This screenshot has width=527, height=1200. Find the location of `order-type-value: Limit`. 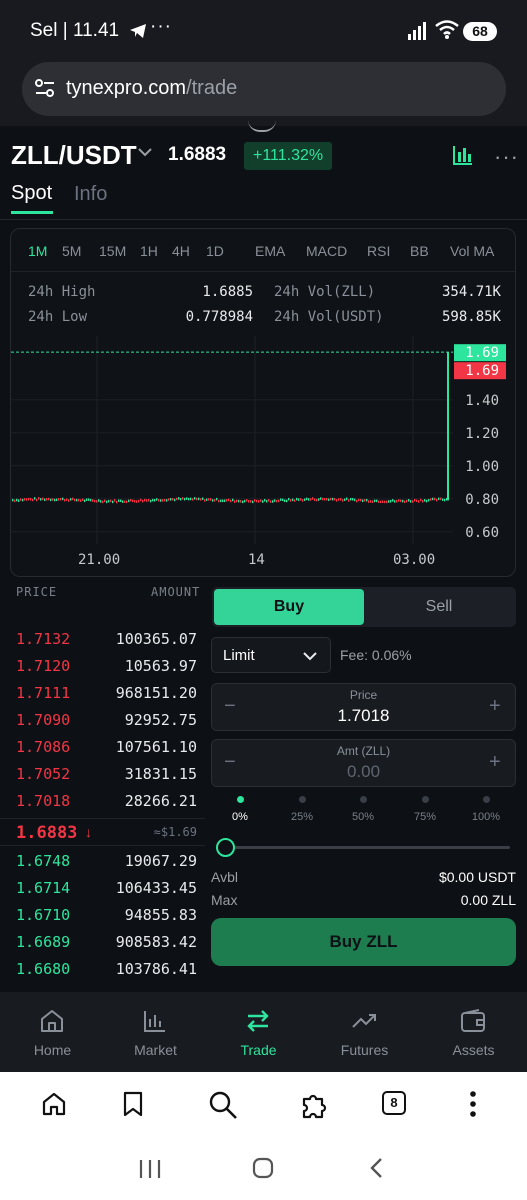

order-type-value: Limit is located at coordinates (239, 655).